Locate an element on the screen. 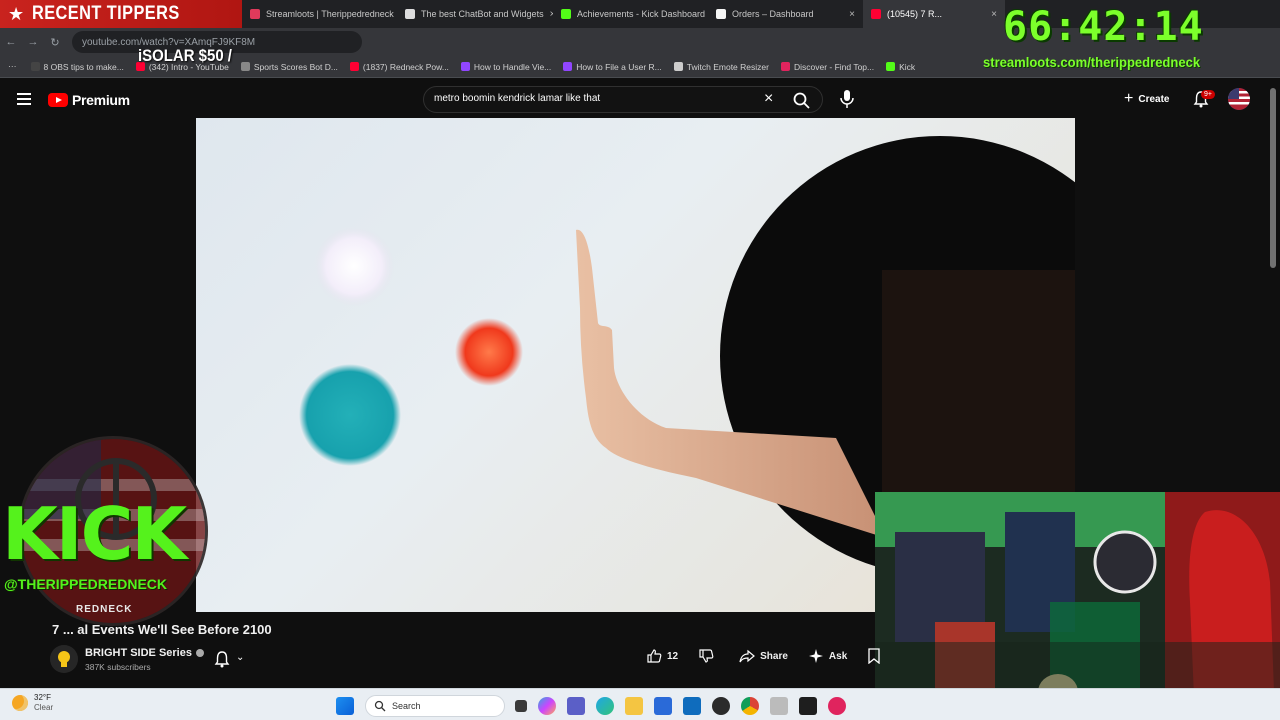  subscriber-count: 387K subscribers is located at coordinates (118, 667).